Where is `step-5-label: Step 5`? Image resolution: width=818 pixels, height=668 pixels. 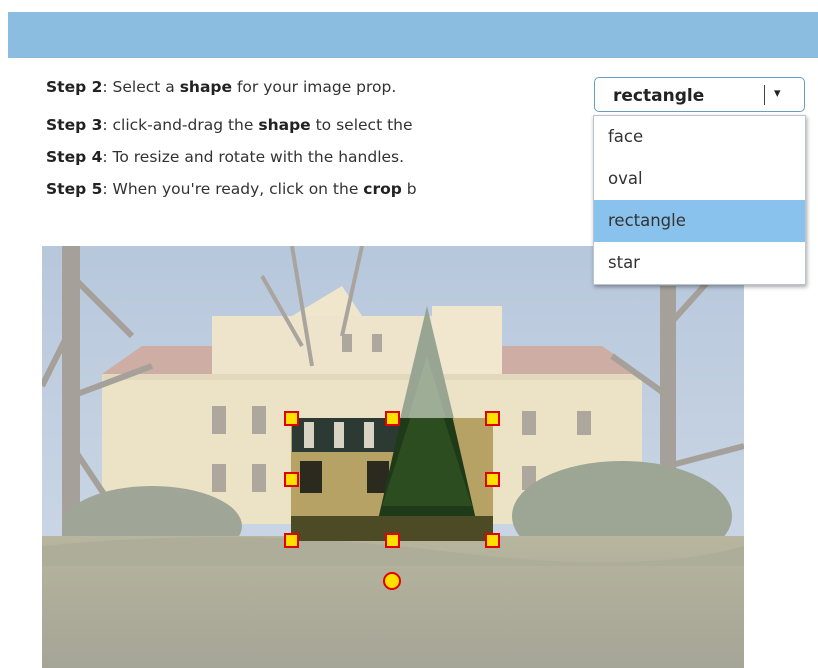
step-5-label: Step 5 is located at coordinates (74, 189).